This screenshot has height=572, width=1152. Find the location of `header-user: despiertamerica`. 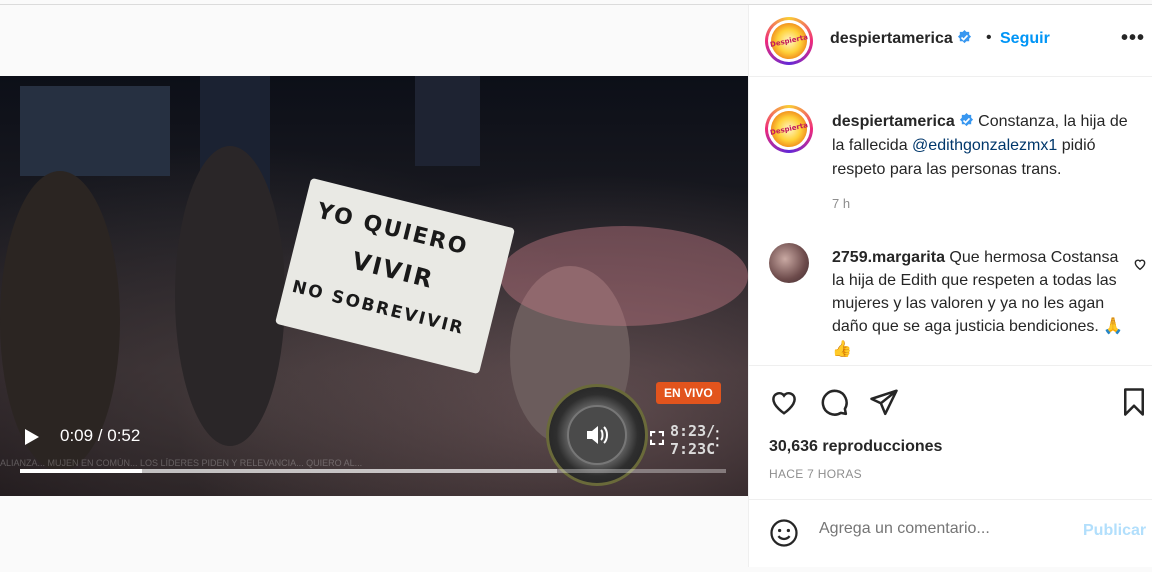

header-user: despiertamerica is located at coordinates (901, 39).